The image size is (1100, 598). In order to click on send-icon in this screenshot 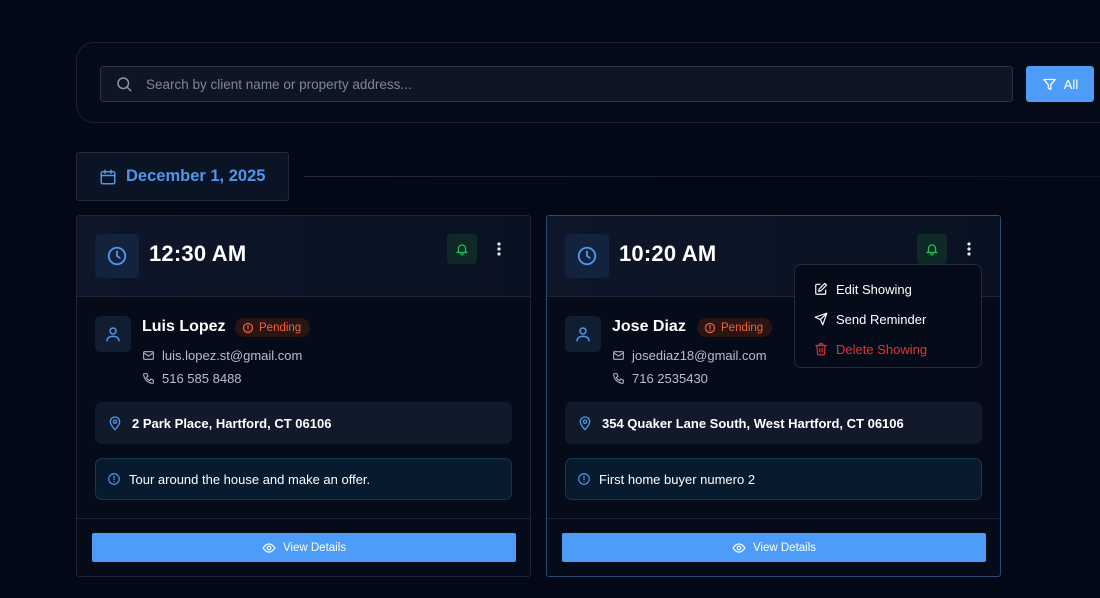, I will do `click(821, 319)`.